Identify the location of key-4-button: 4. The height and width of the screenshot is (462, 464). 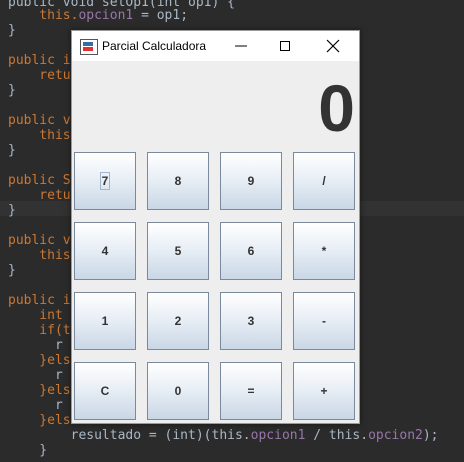
(105, 251).